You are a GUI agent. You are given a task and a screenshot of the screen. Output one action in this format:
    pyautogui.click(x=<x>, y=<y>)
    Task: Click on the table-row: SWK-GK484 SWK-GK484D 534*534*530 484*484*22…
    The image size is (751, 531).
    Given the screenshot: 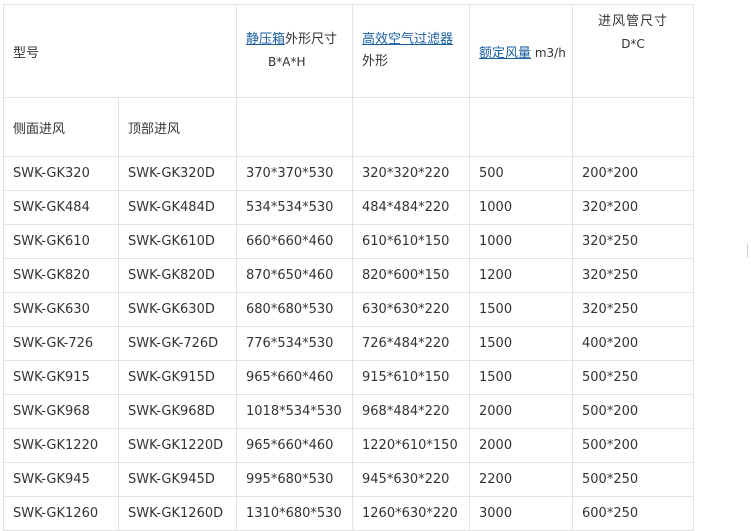 What is the action you would take?
    pyautogui.click(x=348, y=207)
    